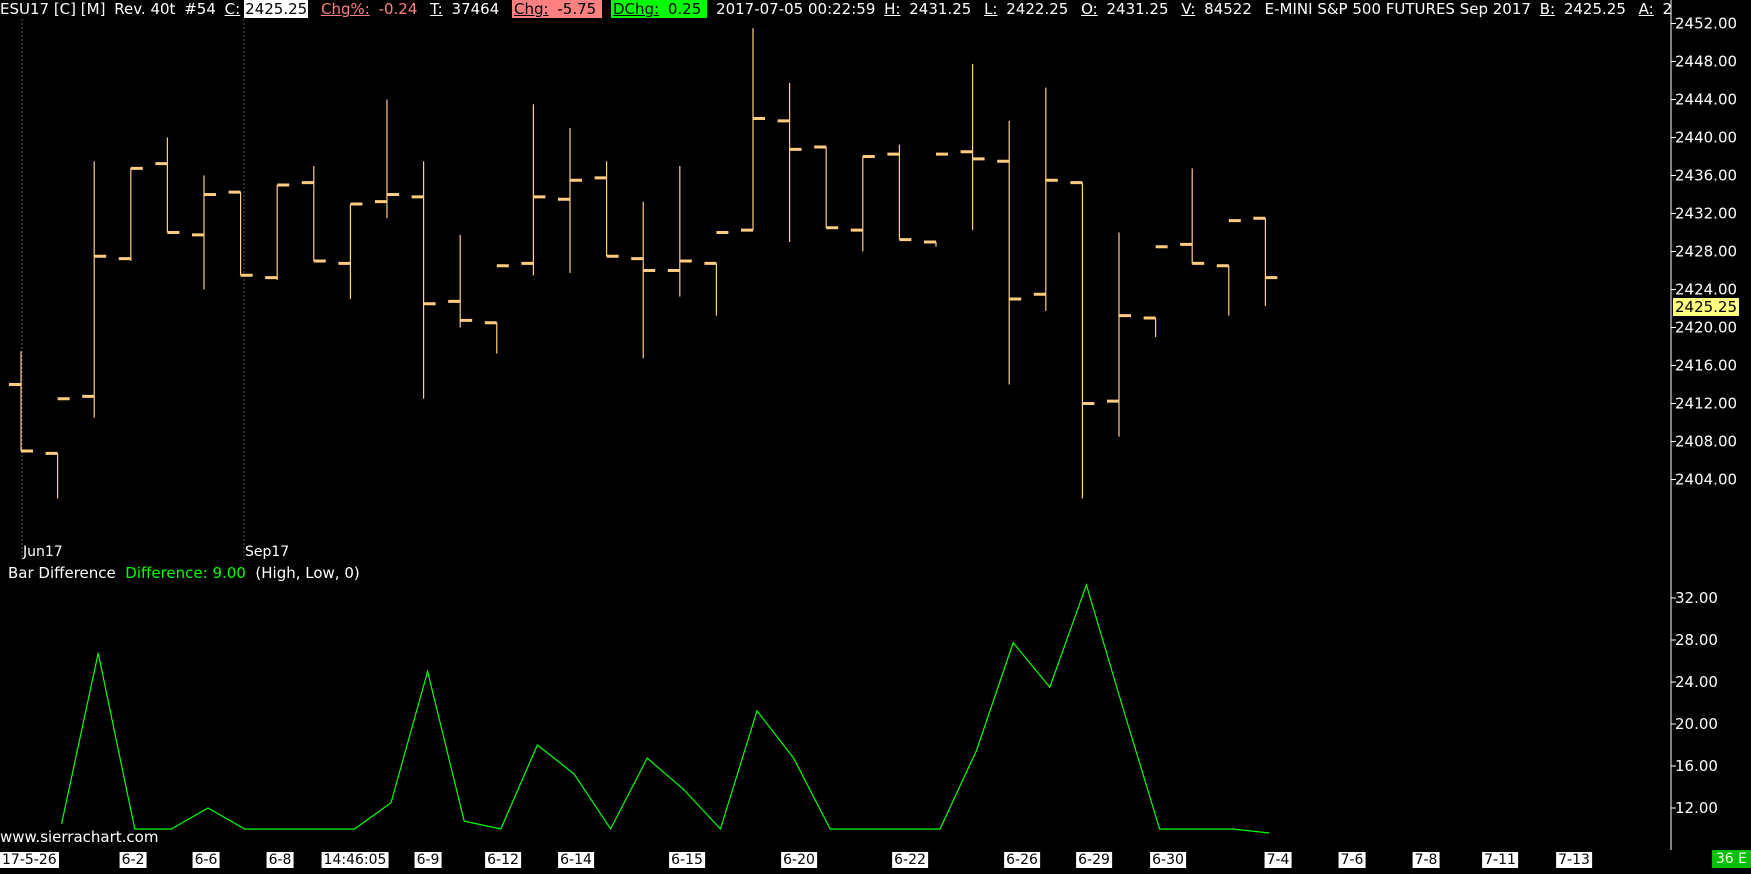 The width and height of the screenshot is (1751, 874). What do you see at coordinates (1500, 860) in the screenshot?
I see `time-axis-label: 7-11` at bounding box center [1500, 860].